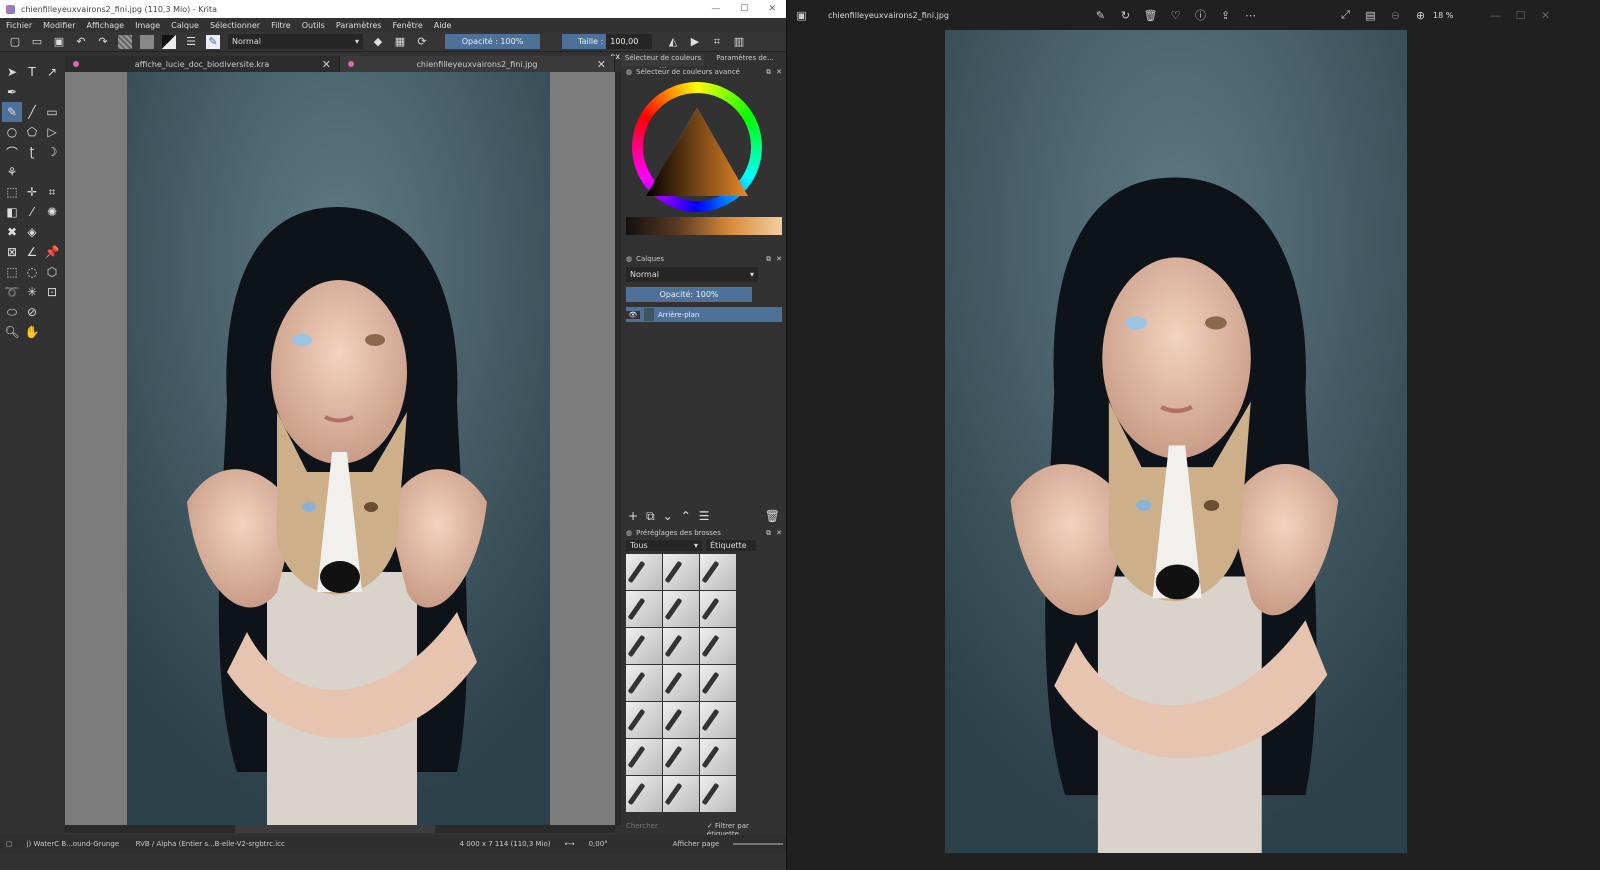  Describe the element at coordinates (52, 72) in the screenshot. I see `edit-shape-icon: ↗` at that location.